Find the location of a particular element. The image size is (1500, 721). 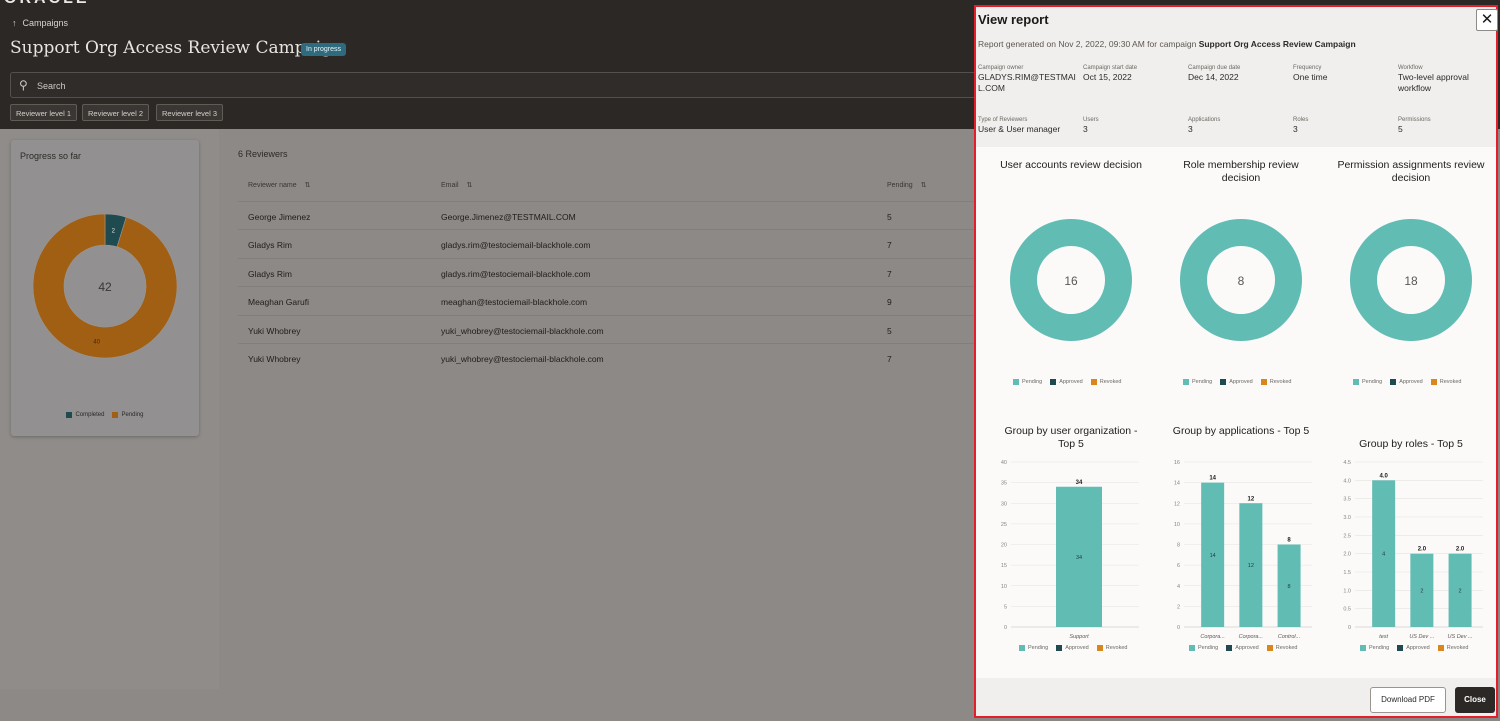

dialog-footer: Download PDF Close is located at coordinates (1236, 697).